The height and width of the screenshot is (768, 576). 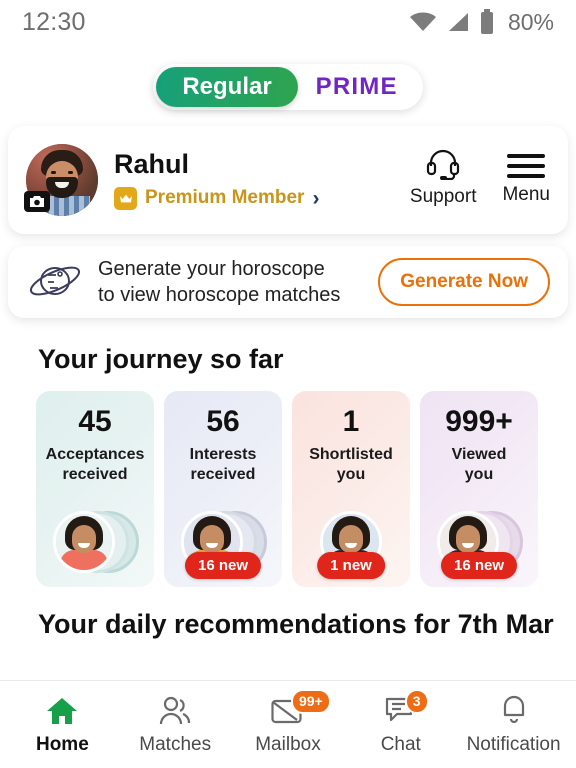 What do you see at coordinates (55, 281) in the screenshot?
I see `planet-icon` at bounding box center [55, 281].